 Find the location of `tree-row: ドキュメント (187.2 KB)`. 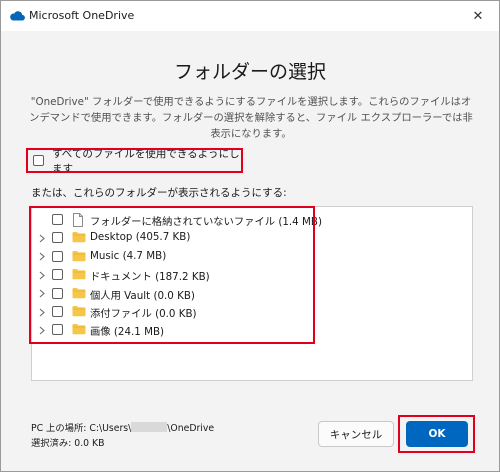

tree-row: ドキュメント (187.2 KB) is located at coordinates (182, 275).